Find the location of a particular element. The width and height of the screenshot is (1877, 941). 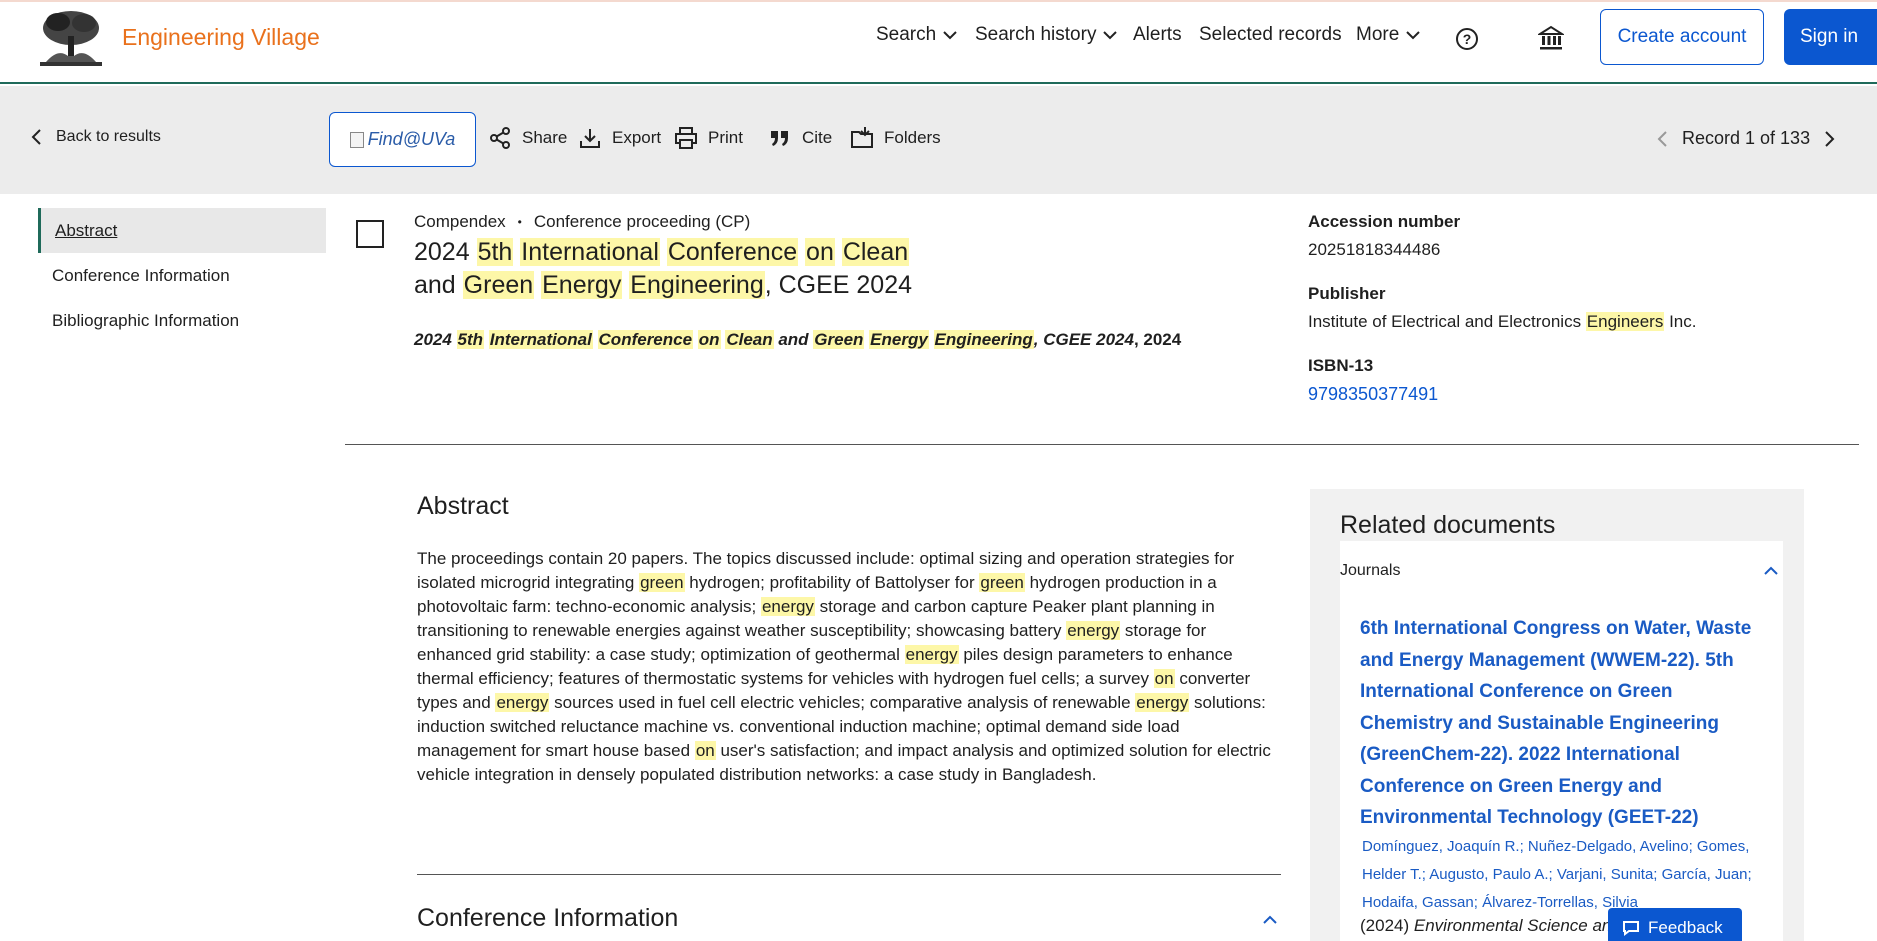

record-meta: Compendex • Conference proceeding (CP) is located at coordinates (582, 222).